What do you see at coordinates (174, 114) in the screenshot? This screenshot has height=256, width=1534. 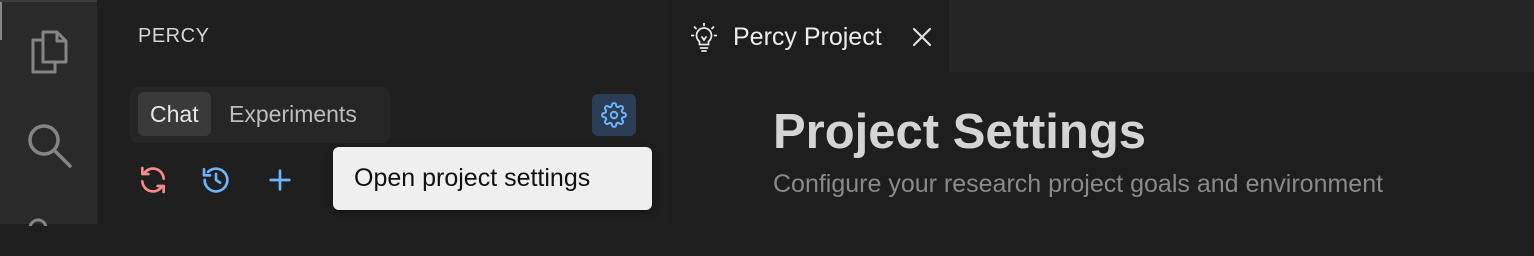 I see `tab-chat: Chat` at bounding box center [174, 114].